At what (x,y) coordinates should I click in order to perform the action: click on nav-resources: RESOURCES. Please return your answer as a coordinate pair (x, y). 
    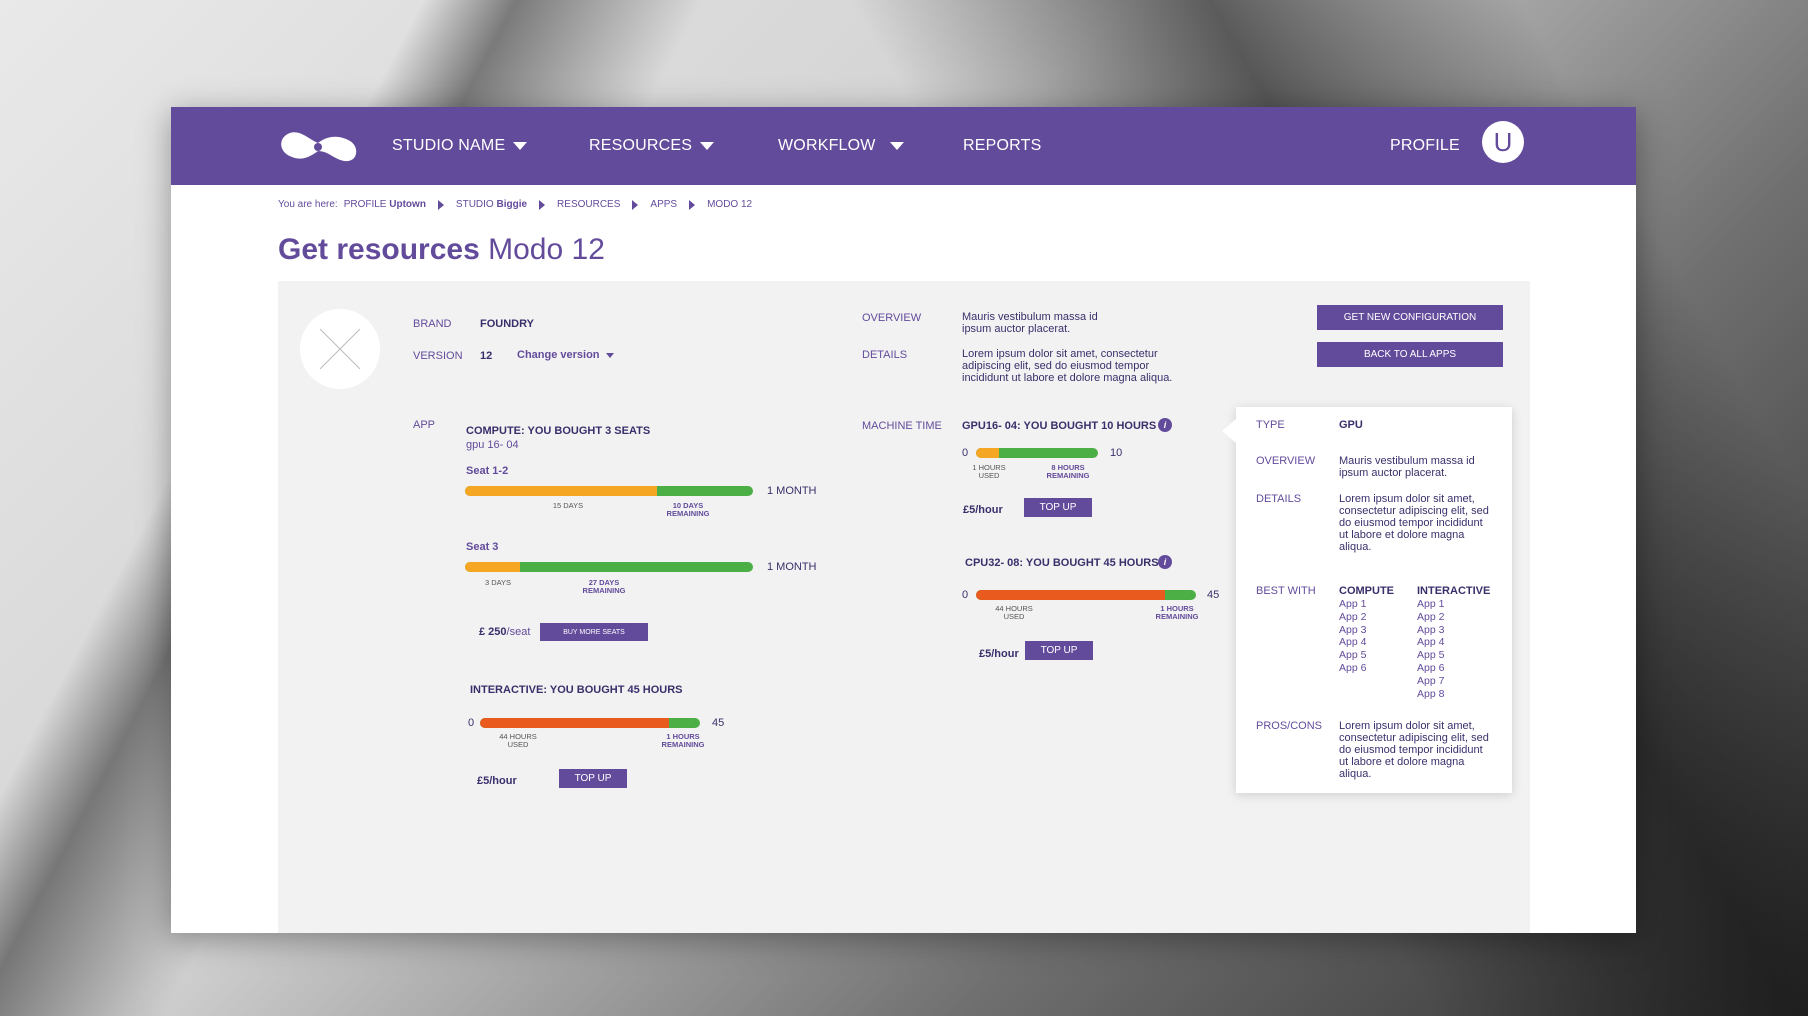
    Looking at the image, I should click on (652, 146).